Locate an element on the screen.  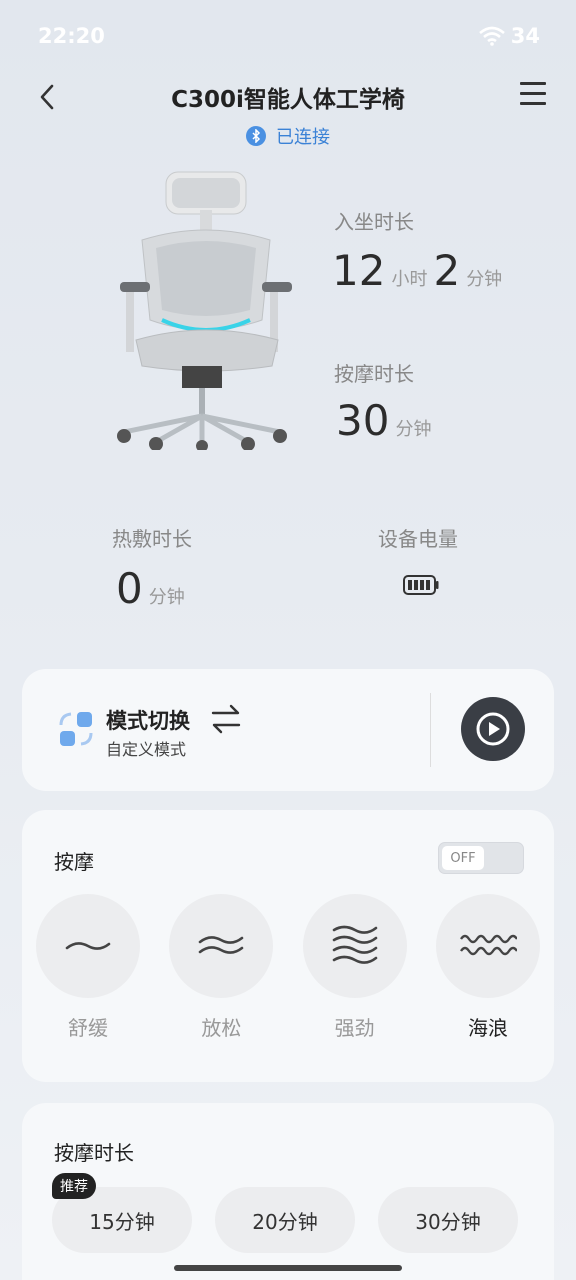
massage-toggle: OFF is located at coordinates (481, 858).